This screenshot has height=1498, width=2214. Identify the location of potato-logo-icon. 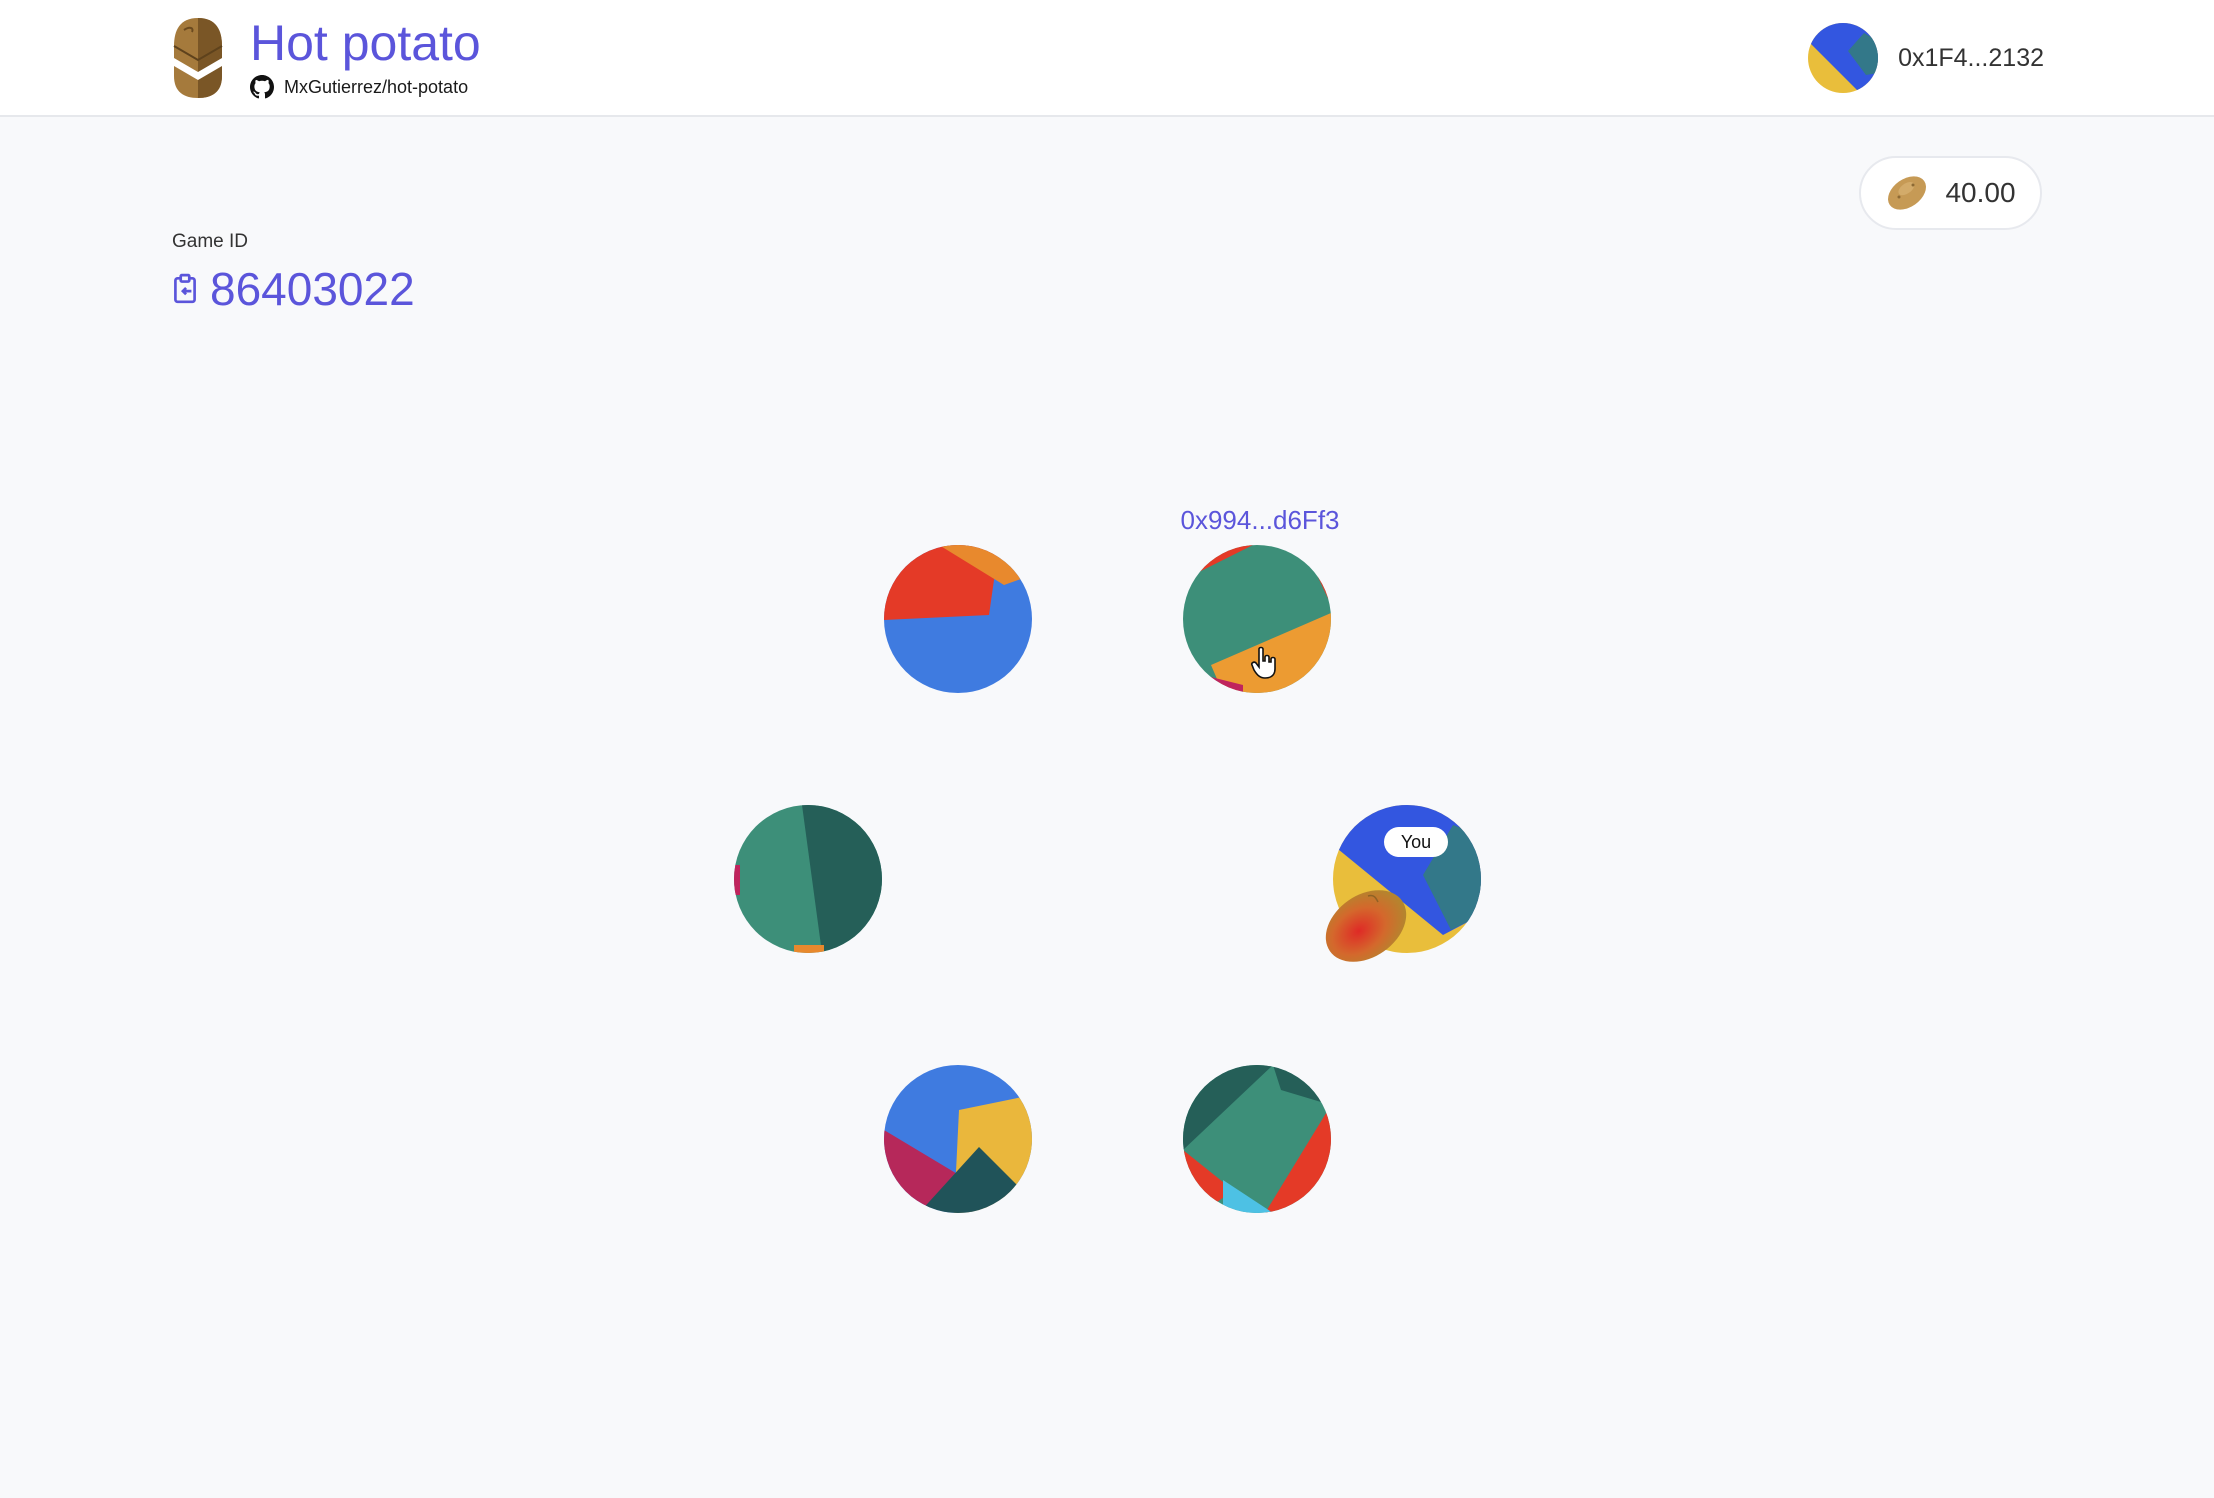
(198, 58).